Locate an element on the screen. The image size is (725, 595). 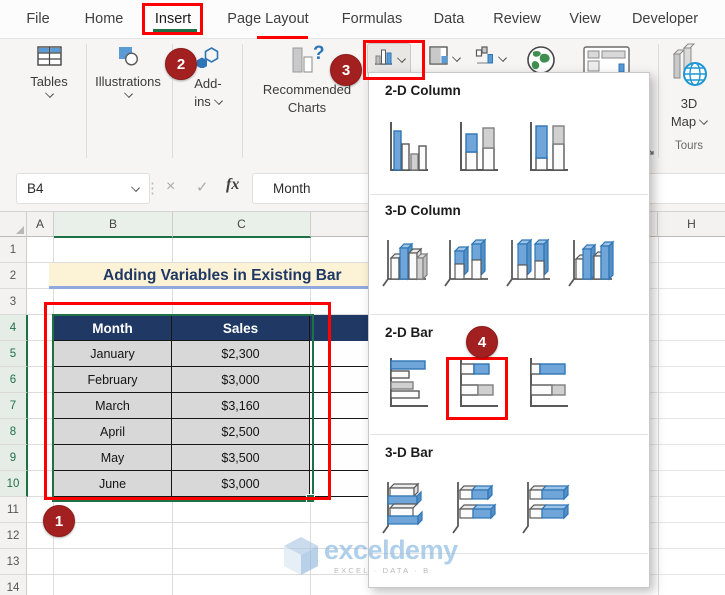
table-header-month: Month is located at coordinates (112, 328).